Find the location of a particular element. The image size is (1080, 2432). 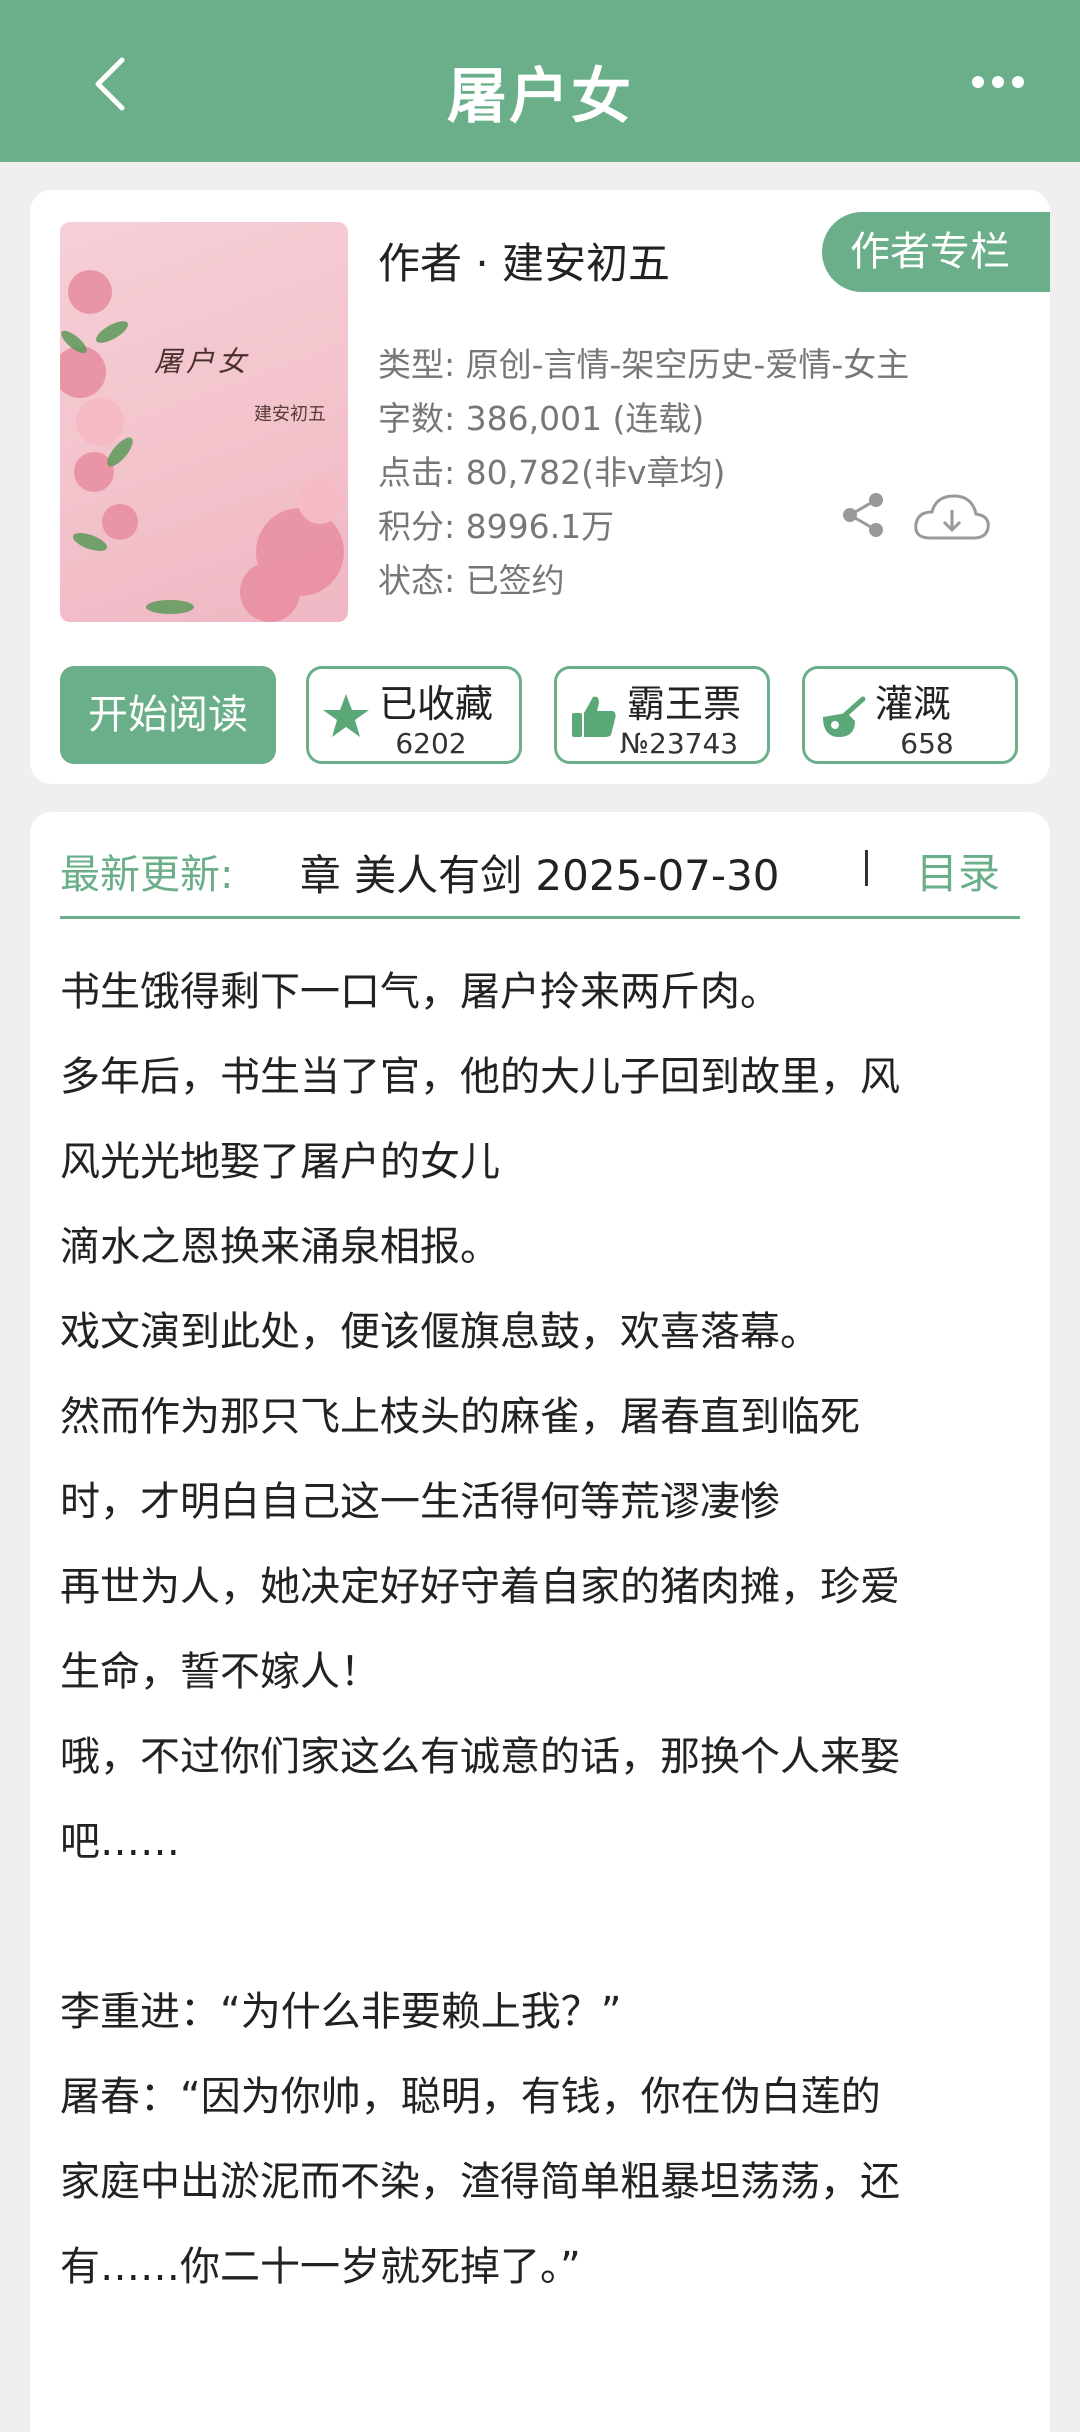

description-line: 再世为人，她决定好好守着自家的猪肉摊，珍爱 is located at coordinates (480, 1587).